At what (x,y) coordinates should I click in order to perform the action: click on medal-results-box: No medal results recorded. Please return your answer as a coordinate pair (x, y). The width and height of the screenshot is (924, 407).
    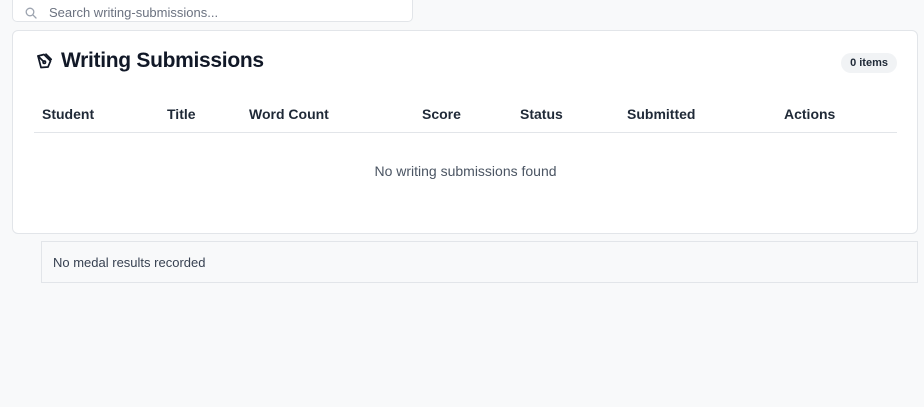
    Looking at the image, I should click on (479, 262).